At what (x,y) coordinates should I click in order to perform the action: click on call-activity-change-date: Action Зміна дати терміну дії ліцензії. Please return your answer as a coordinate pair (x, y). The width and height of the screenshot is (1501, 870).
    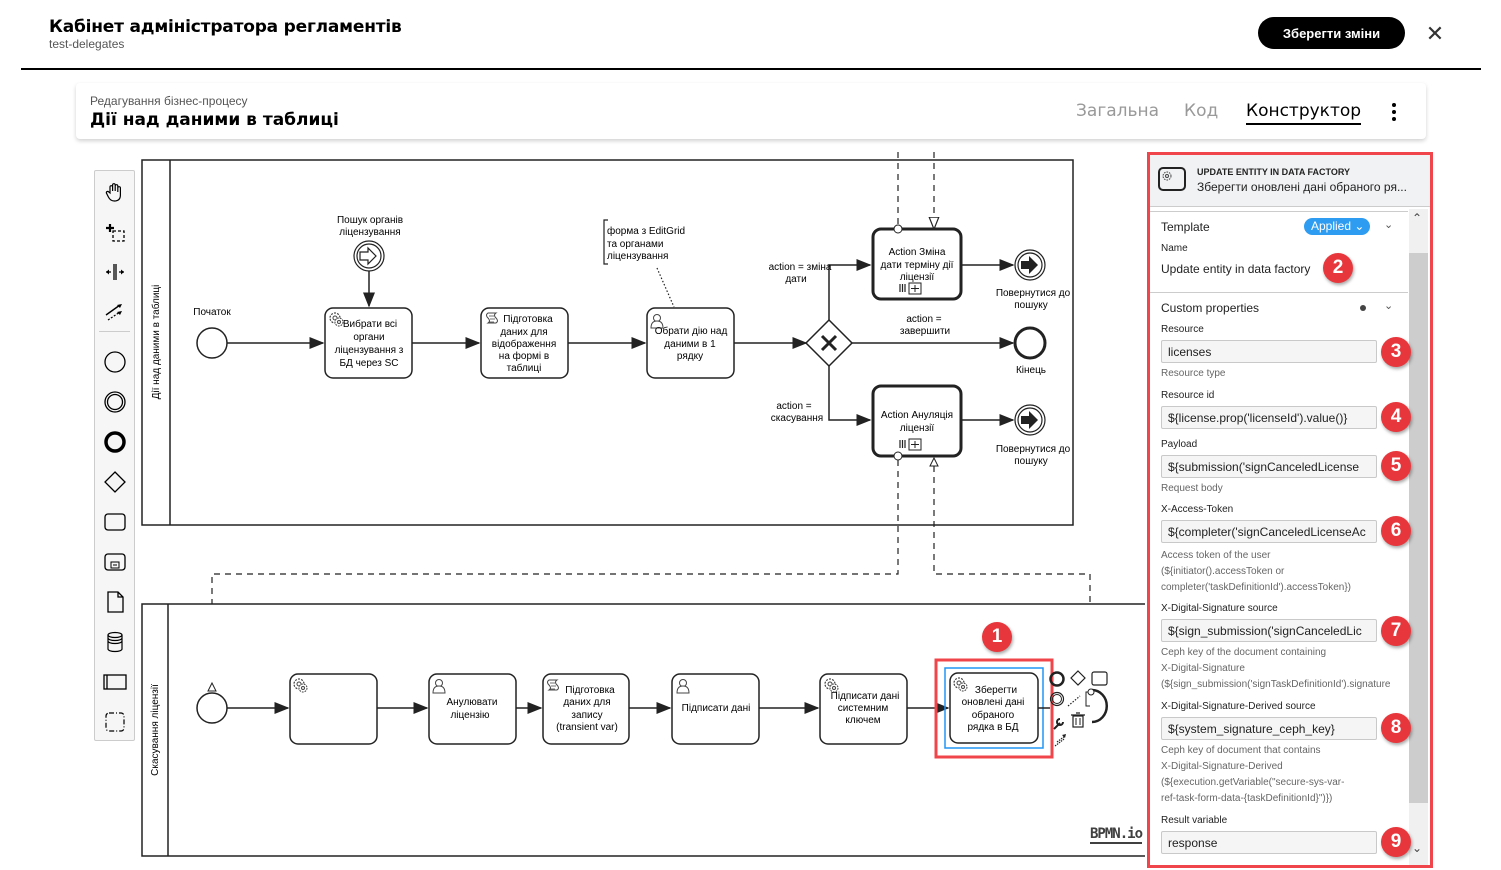
    Looking at the image, I should click on (917, 262).